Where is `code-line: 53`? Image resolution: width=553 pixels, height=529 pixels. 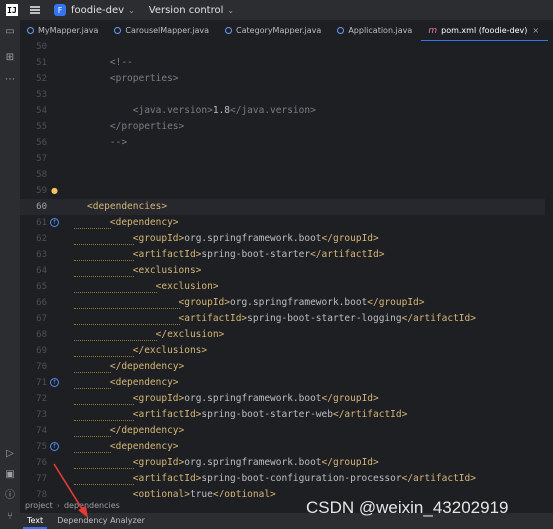 code-line: 53 is located at coordinates (286, 95).